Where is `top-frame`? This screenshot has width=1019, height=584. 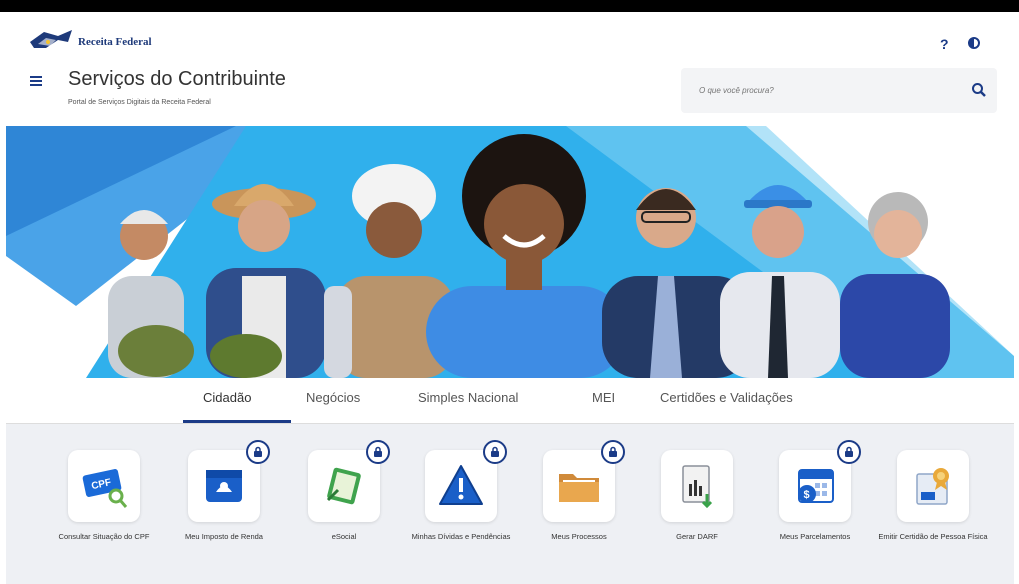 top-frame is located at coordinates (509, 6).